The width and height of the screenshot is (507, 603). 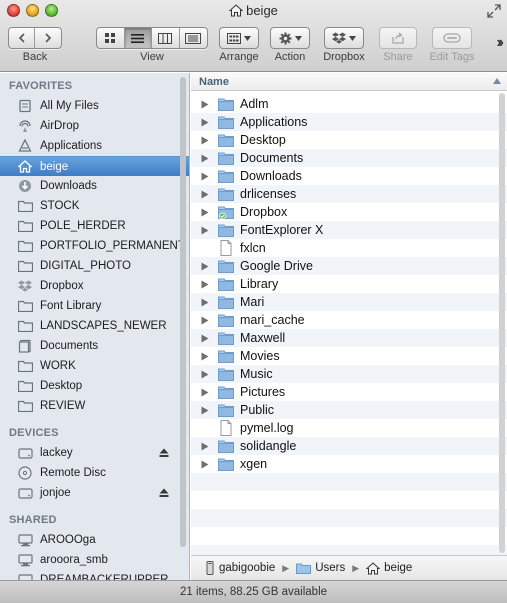 I want to click on sidebar-item-favorite-12: Documents, so click(x=94, y=346).